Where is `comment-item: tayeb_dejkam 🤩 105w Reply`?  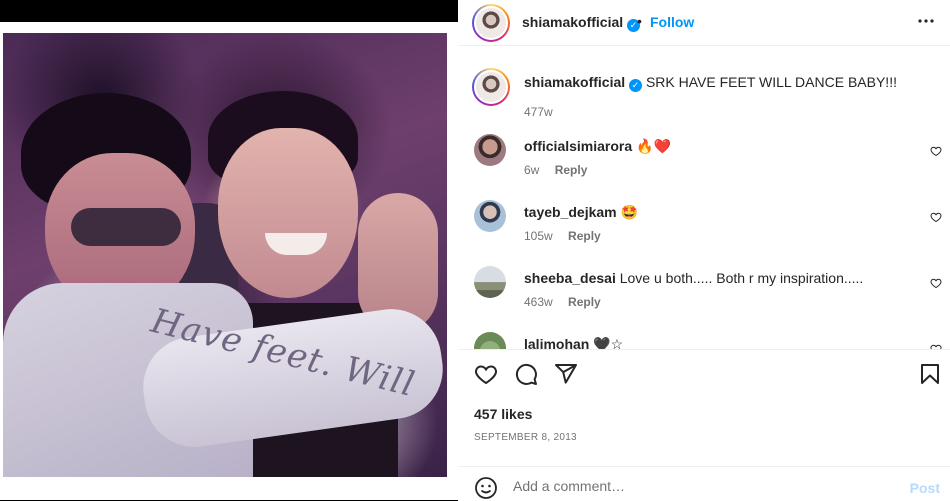 comment-item: tayeb_dejkam 🤩 105w Reply is located at coordinates (704, 225).